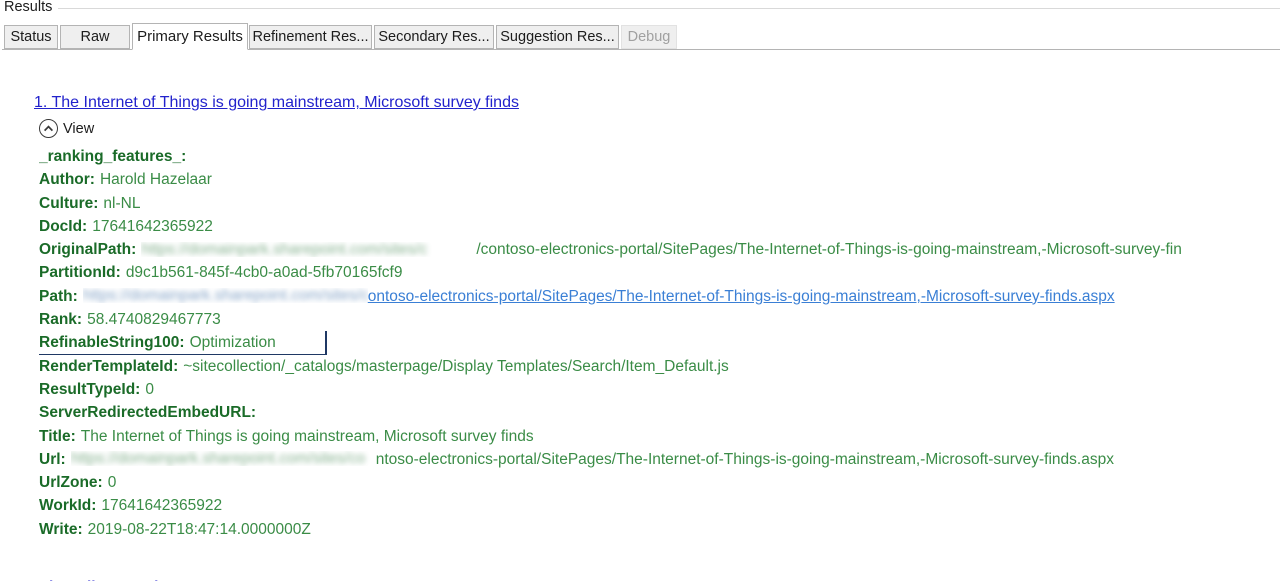 This screenshot has width=1280, height=582. Describe the element at coordinates (68, 506) in the screenshot. I see `property-key: WorkId:` at that location.